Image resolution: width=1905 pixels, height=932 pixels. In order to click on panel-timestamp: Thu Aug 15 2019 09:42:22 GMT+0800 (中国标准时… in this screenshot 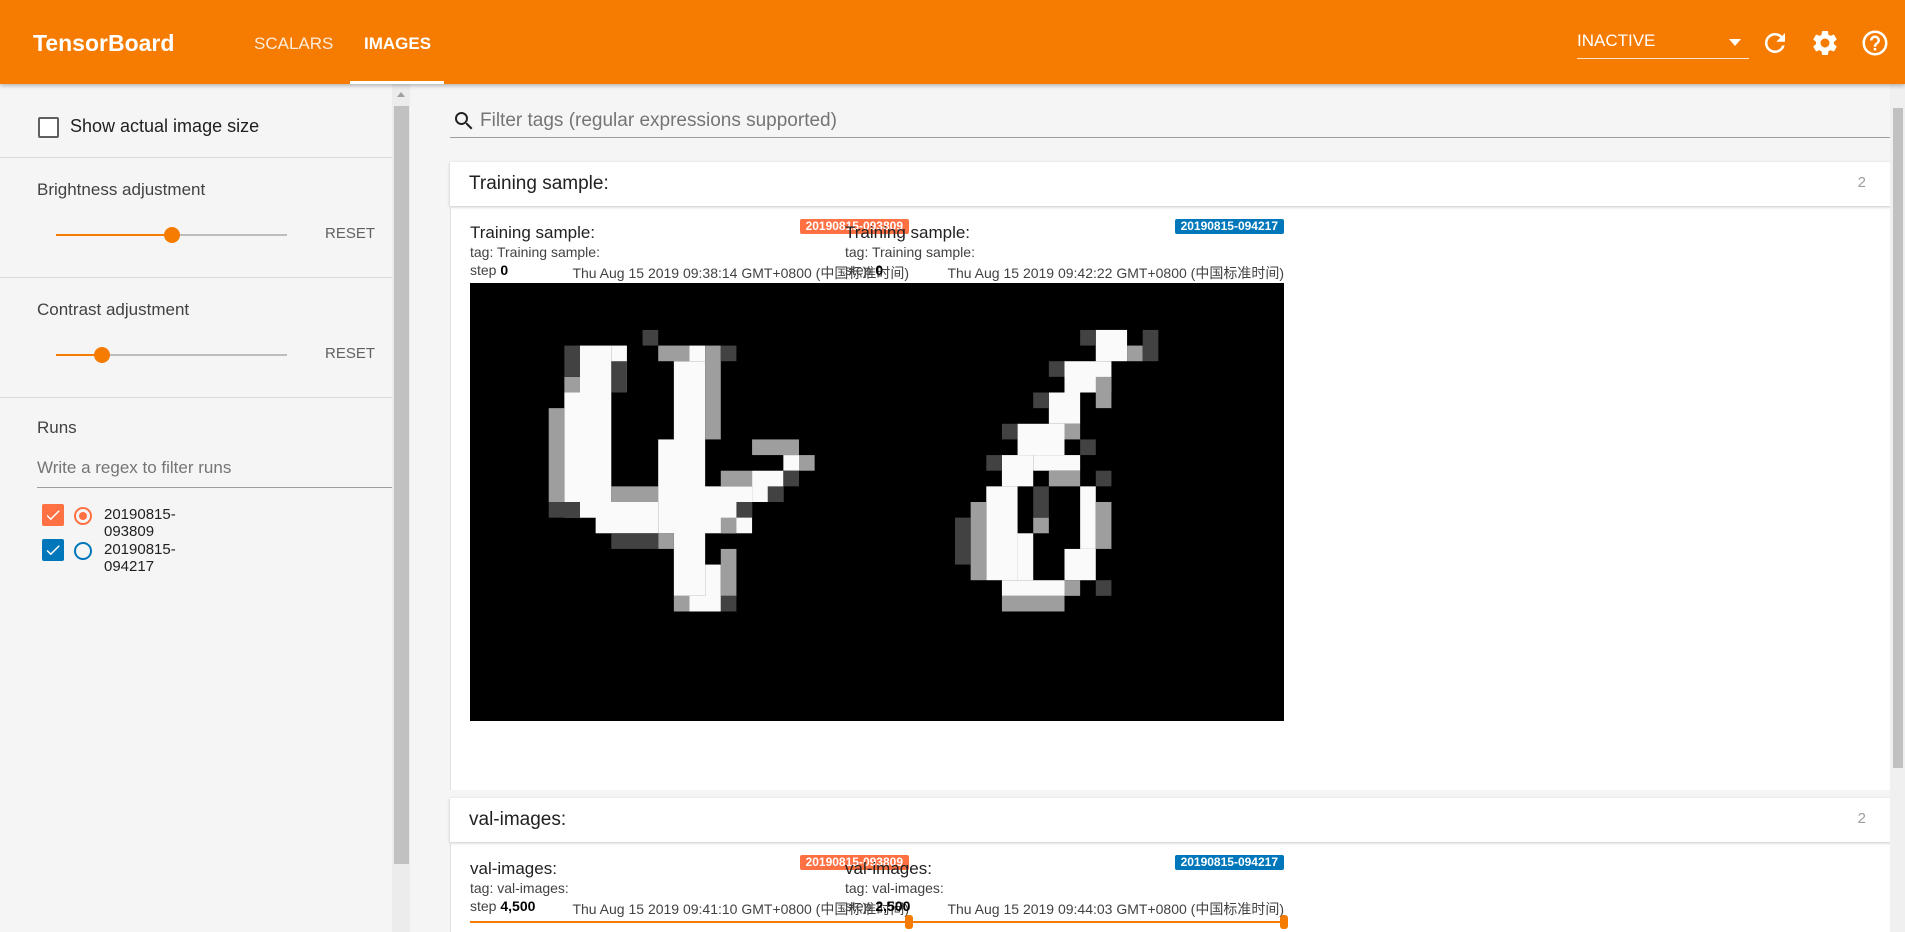, I will do `click(1115, 273)`.